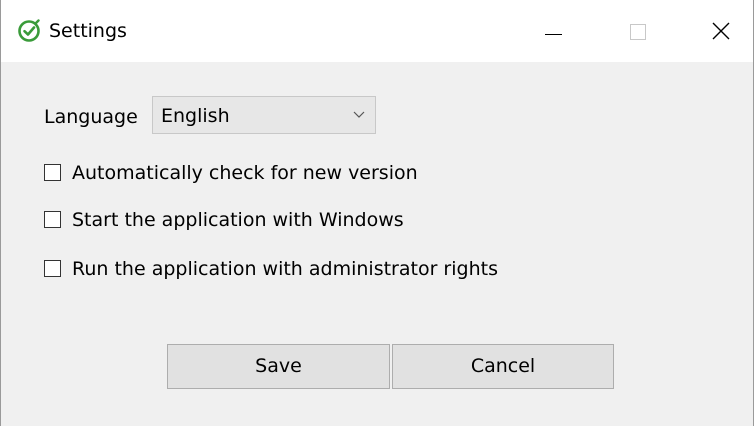  Describe the element at coordinates (264, 115) in the screenshot. I see `language-select: English` at that location.